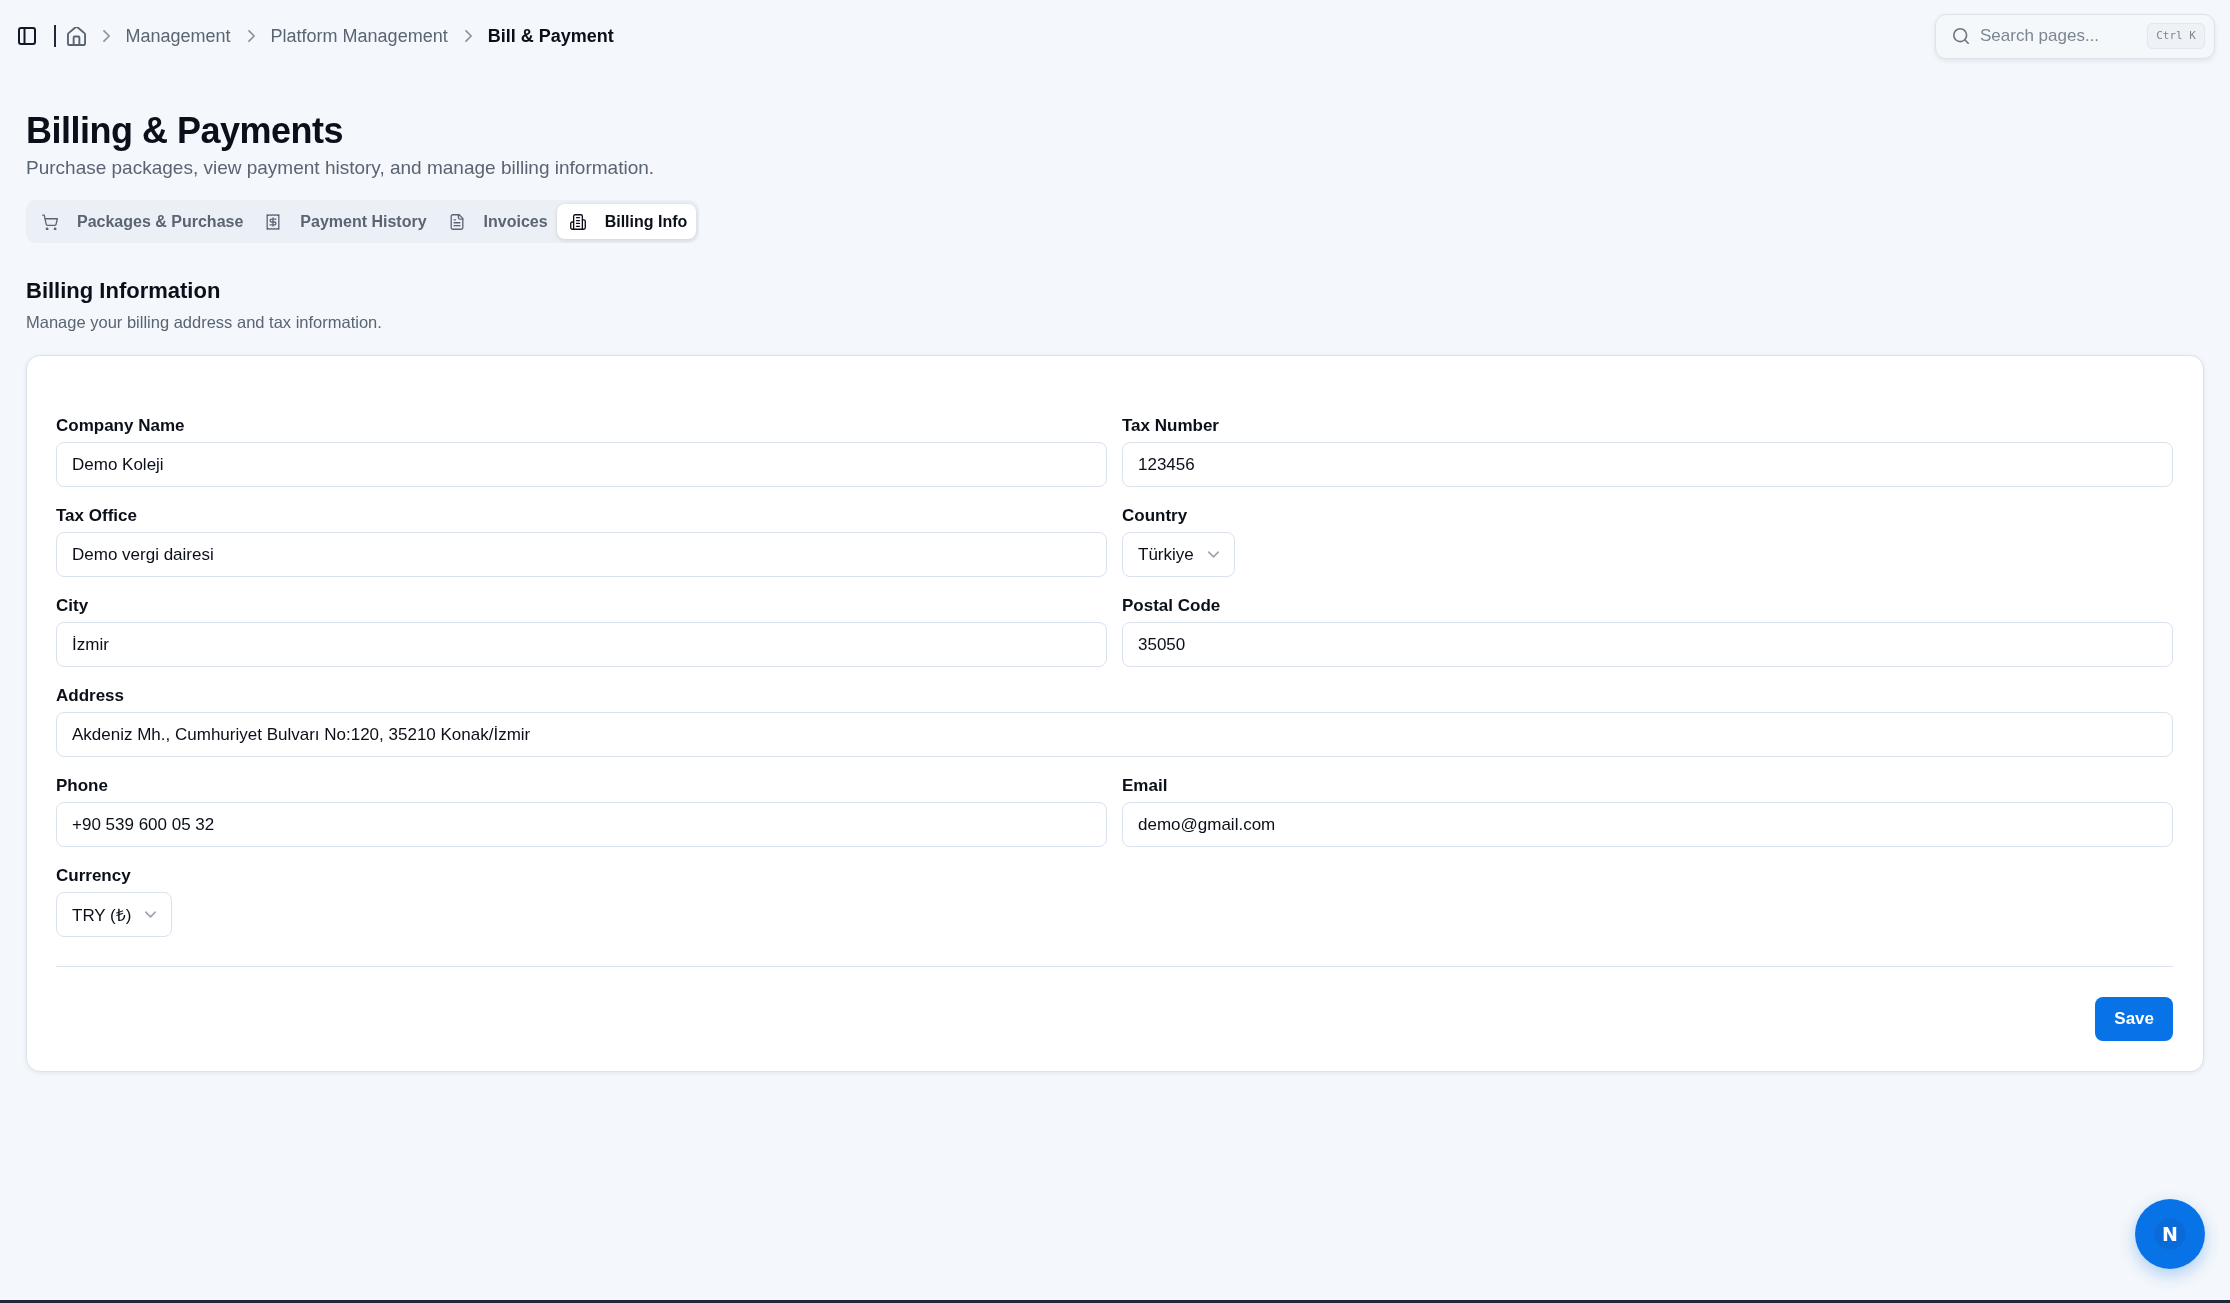 The image size is (2230, 1303). What do you see at coordinates (178, 36) in the screenshot?
I see `breadcrumb-link: Management` at bounding box center [178, 36].